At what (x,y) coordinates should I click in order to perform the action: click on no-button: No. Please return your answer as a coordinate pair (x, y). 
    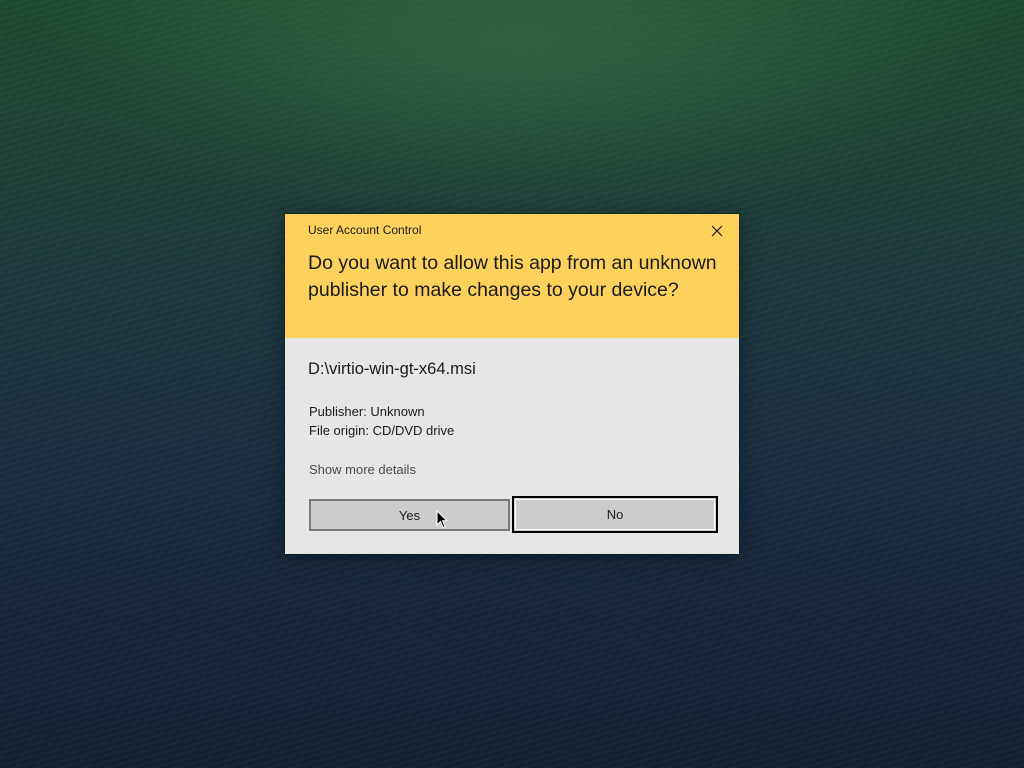
    Looking at the image, I should click on (615, 514).